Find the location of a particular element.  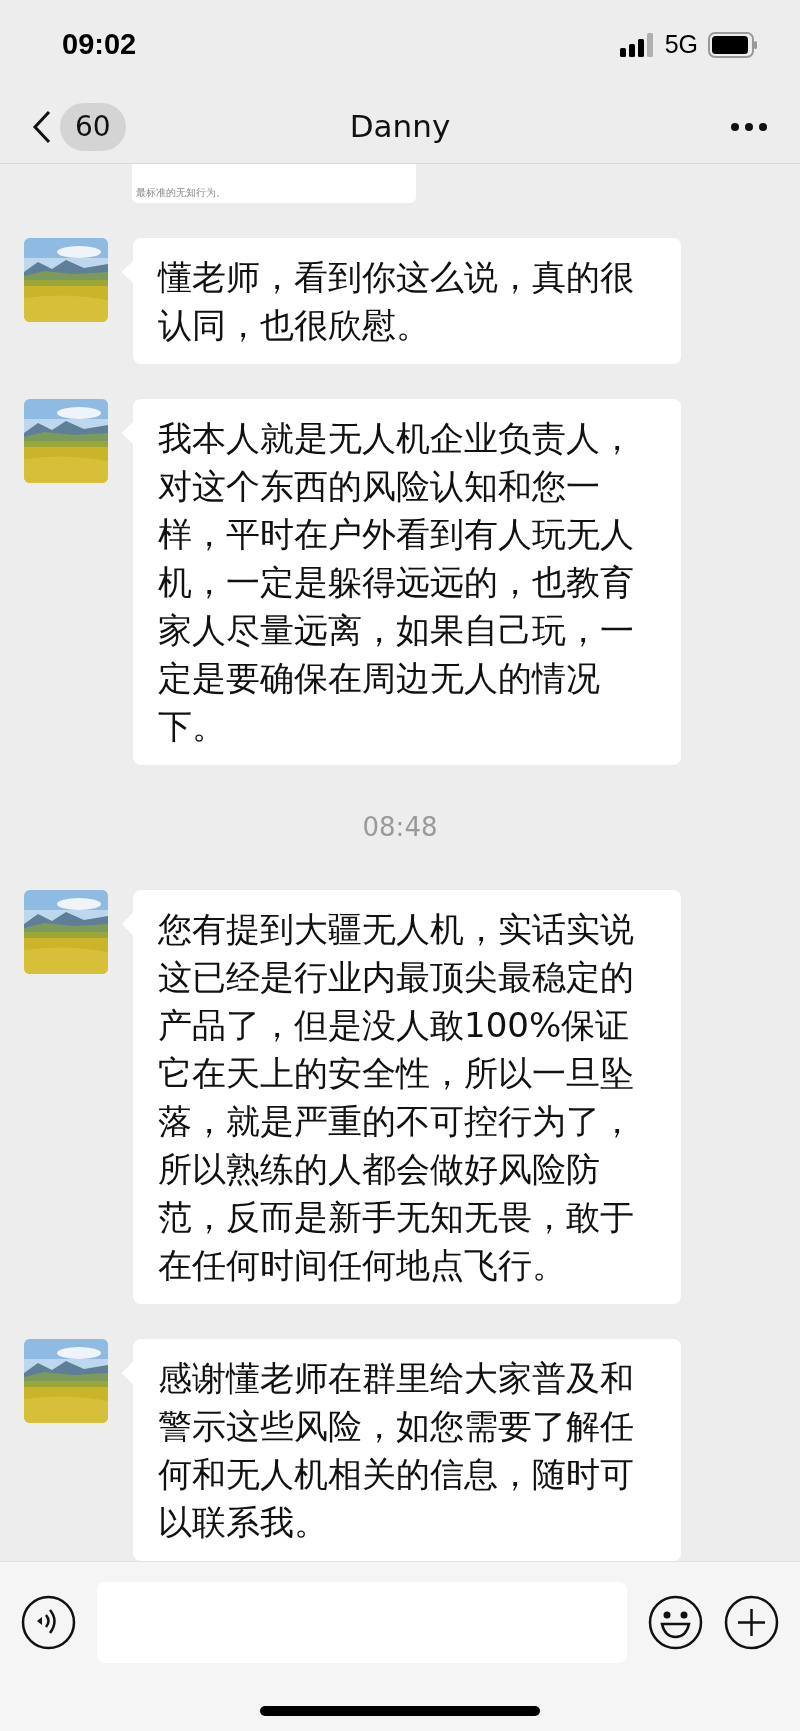

voice-icon is located at coordinates (48, 1623).